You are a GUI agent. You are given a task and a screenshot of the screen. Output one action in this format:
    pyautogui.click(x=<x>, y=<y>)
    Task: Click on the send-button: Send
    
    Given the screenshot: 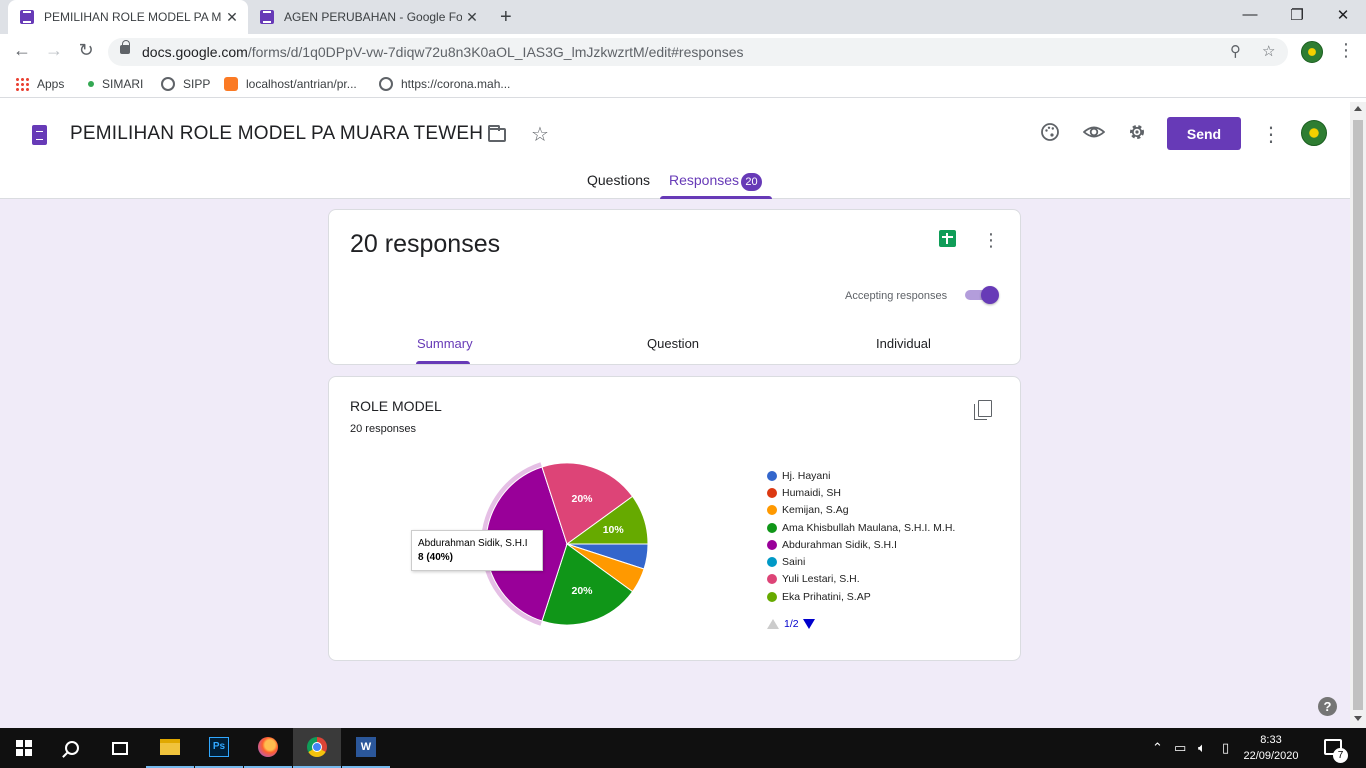 What is the action you would take?
    pyautogui.click(x=1204, y=133)
    